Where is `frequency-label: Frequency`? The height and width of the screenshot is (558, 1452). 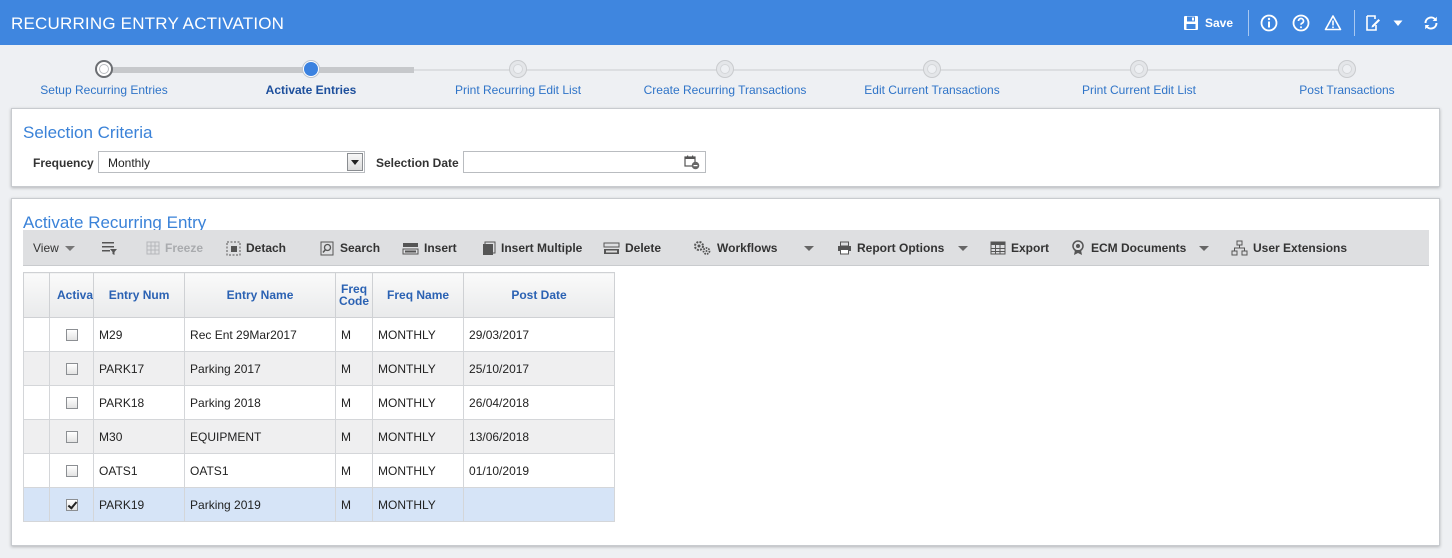
frequency-label: Frequency is located at coordinates (63, 163).